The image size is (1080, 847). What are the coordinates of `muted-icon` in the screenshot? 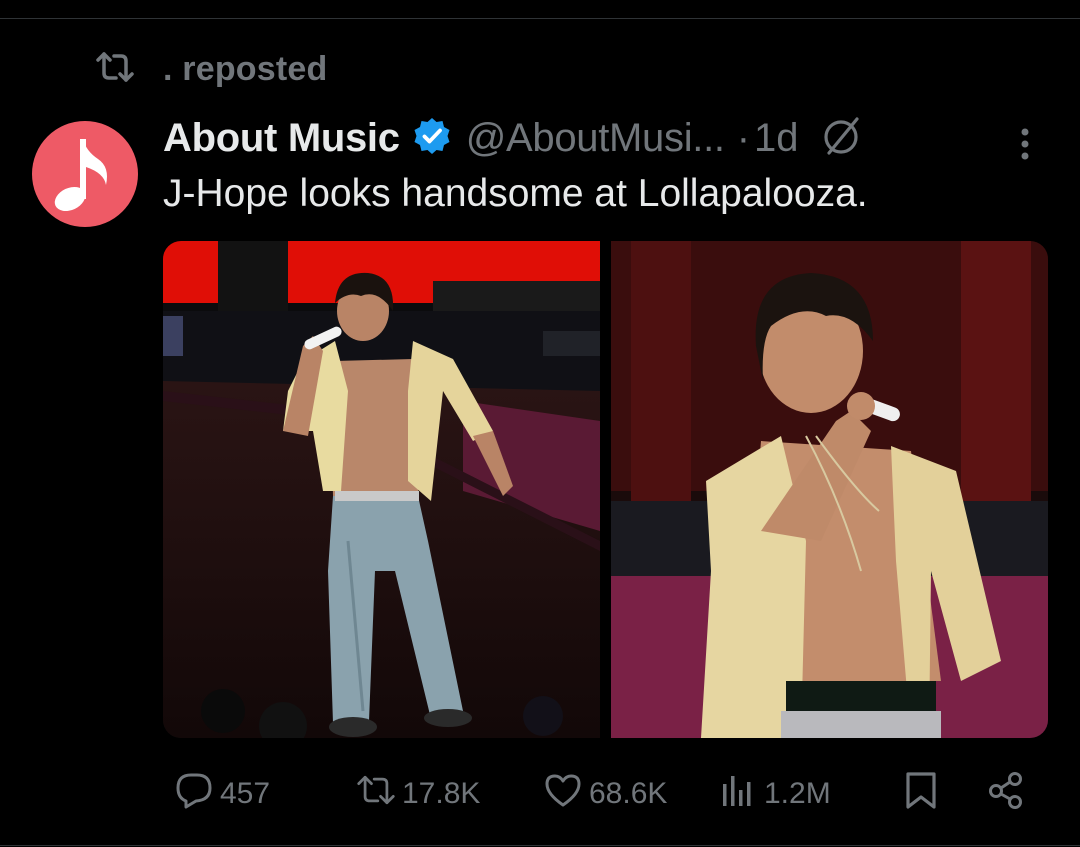 It's located at (831, 138).